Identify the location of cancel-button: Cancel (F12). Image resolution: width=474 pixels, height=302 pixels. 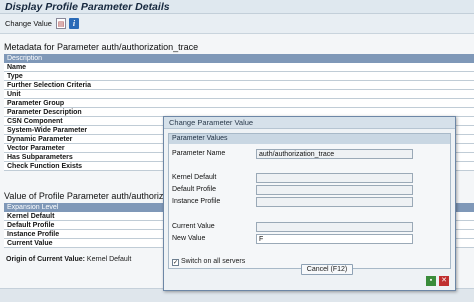
(327, 269).